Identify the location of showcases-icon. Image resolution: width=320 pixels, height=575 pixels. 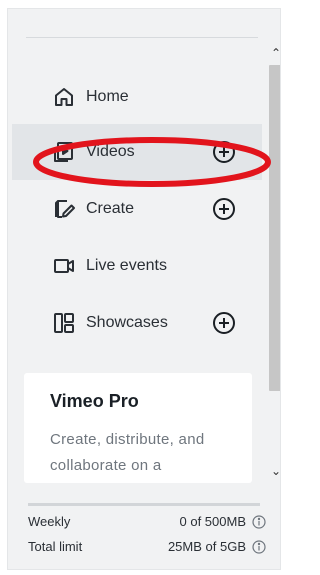
(64, 323).